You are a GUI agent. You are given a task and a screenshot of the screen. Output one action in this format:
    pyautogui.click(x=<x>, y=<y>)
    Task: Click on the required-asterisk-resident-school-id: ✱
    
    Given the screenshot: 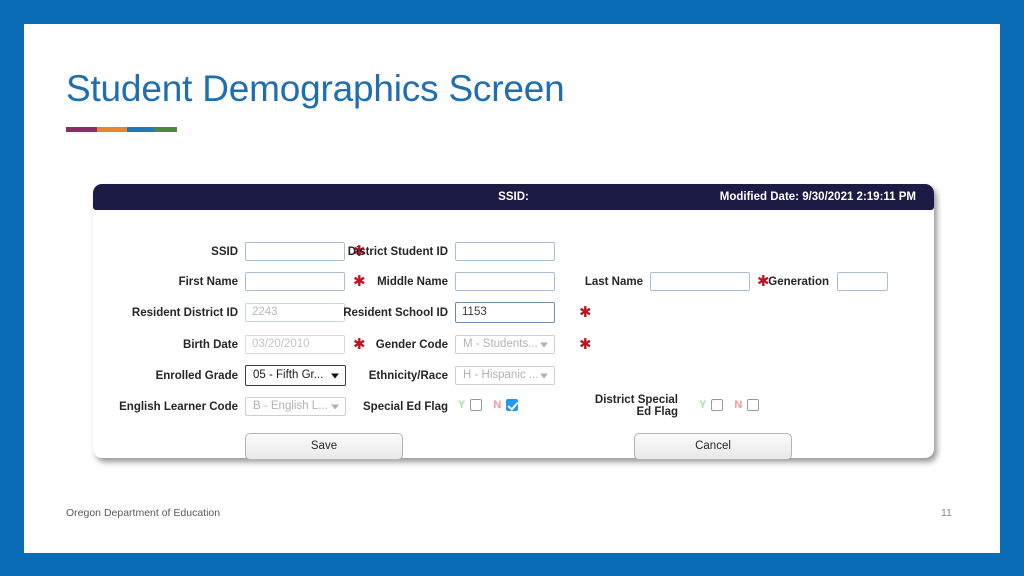 What is the action you would take?
    pyautogui.click(x=585, y=312)
    